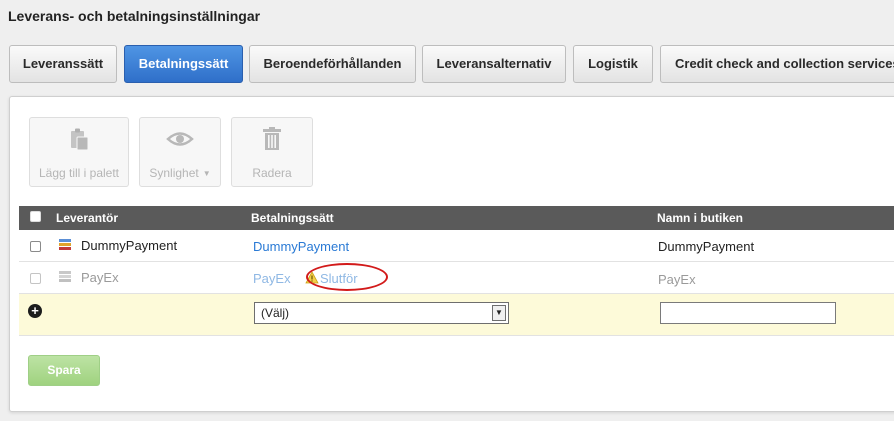 This screenshot has width=894, height=421. I want to click on column-header-payment-method: Betalningssätt, so click(292, 218).